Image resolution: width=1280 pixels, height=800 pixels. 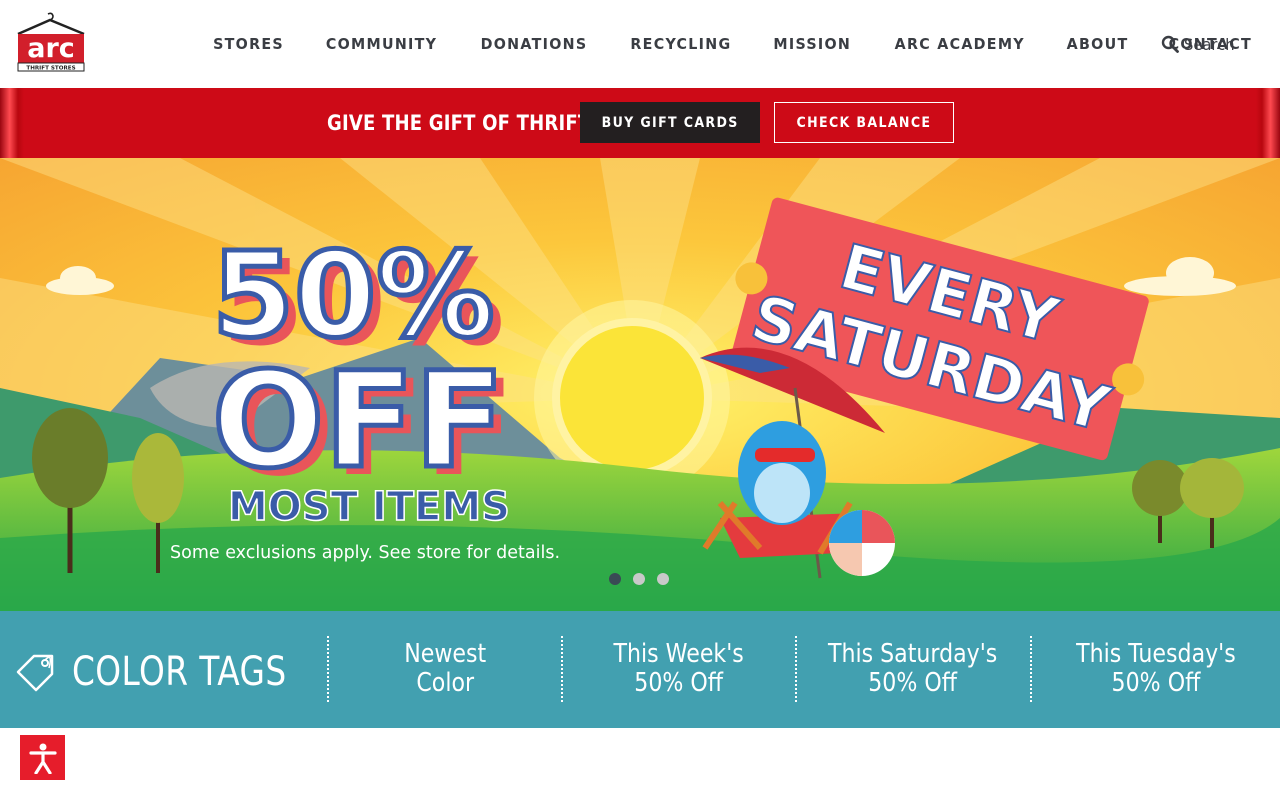 I want to click on color-tag-link-3: This Saturday's 50% Off, so click(x=912, y=669).